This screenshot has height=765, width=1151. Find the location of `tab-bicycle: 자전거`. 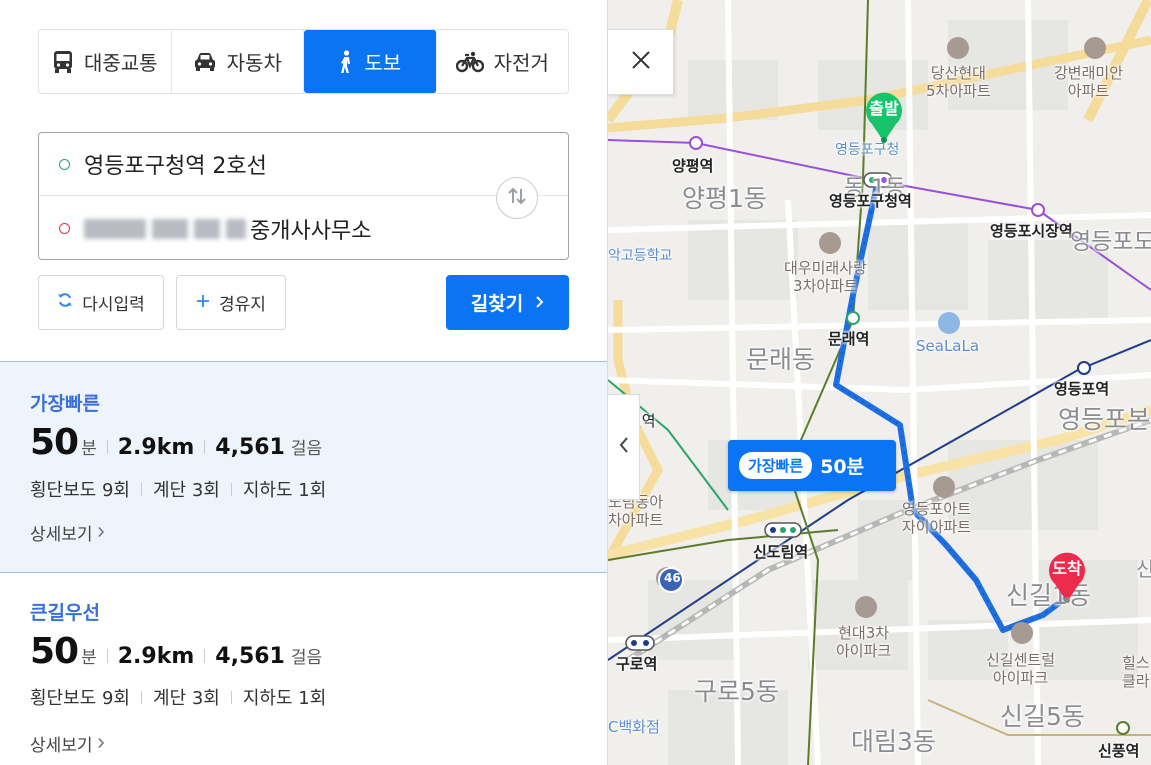

tab-bicycle: 자전거 is located at coordinates (503, 61).